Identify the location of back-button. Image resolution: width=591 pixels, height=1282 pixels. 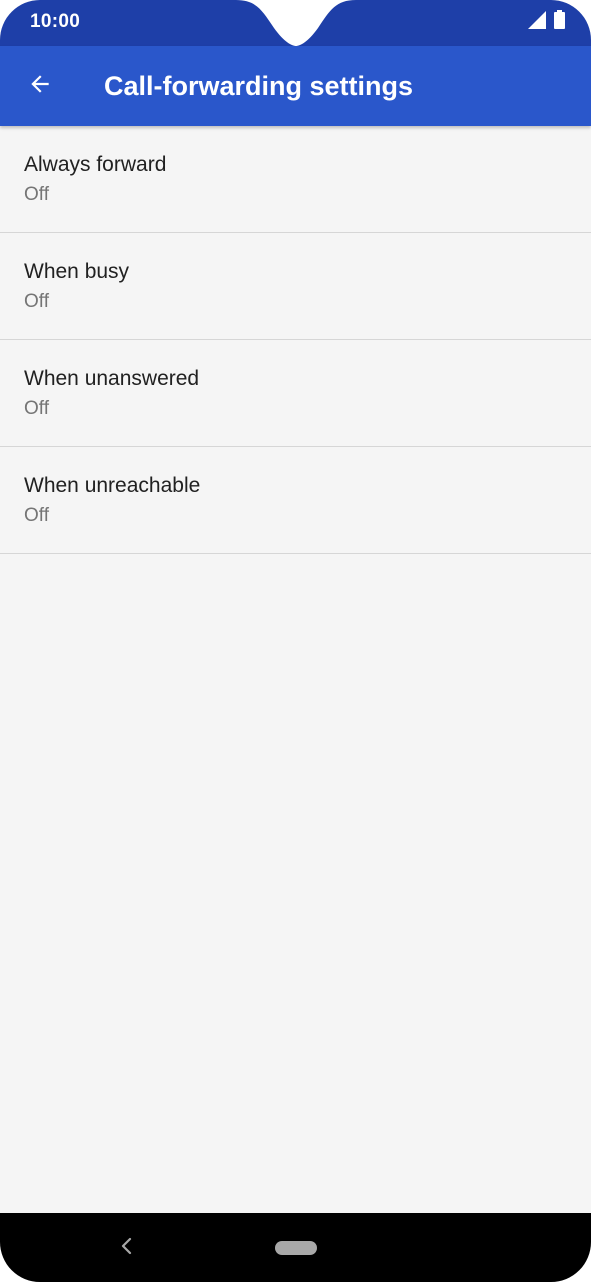
(40, 86).